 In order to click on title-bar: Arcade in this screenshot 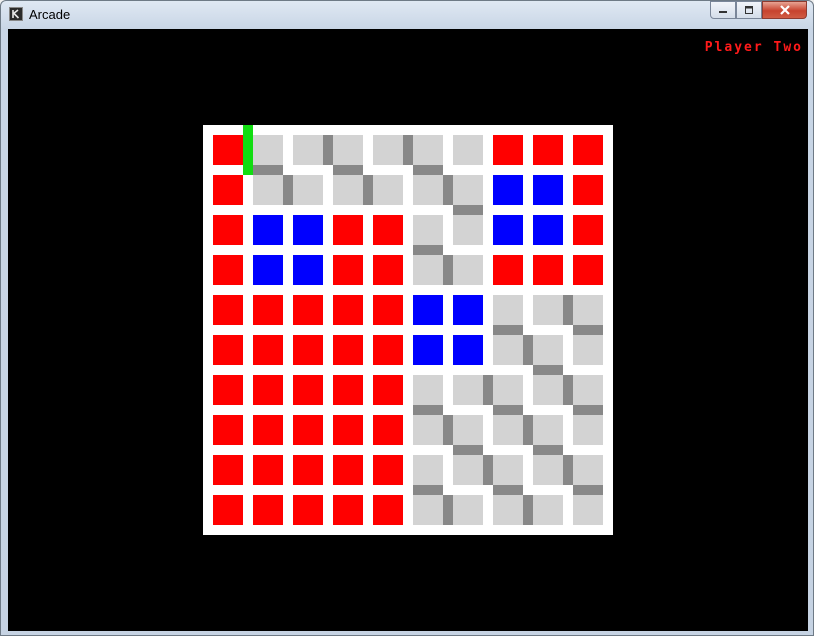, I will do `click(407, 14)`.